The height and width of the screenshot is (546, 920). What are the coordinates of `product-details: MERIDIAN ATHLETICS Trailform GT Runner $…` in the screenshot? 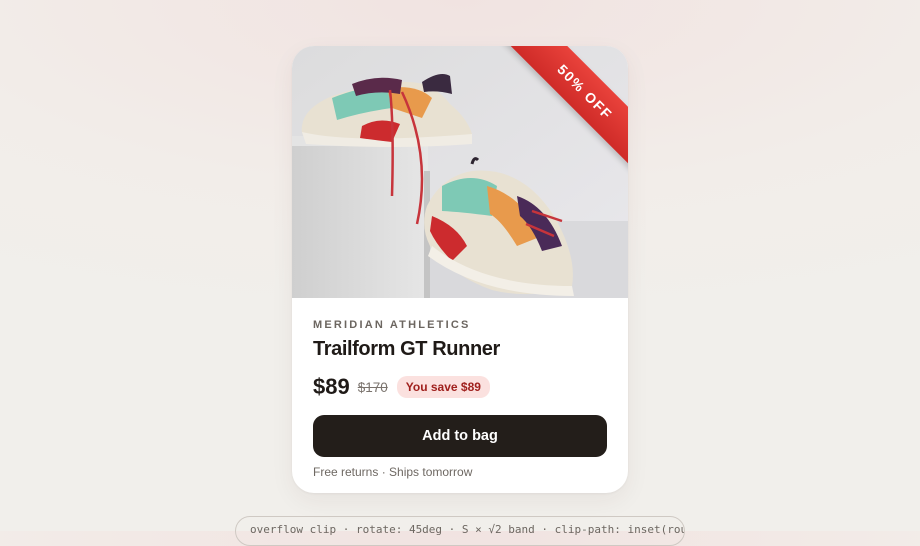 It's located at (460, 388).